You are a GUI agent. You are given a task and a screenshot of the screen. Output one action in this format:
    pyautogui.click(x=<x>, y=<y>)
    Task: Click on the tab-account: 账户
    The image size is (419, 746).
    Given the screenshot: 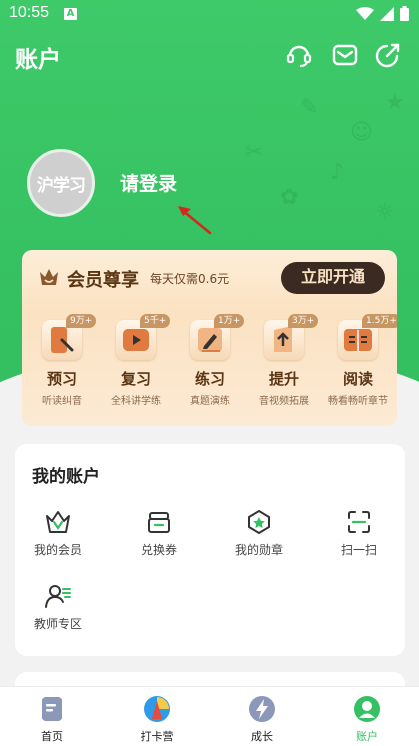 What is the action you would take?
    pyautogui.click(x=367, y=719)
    